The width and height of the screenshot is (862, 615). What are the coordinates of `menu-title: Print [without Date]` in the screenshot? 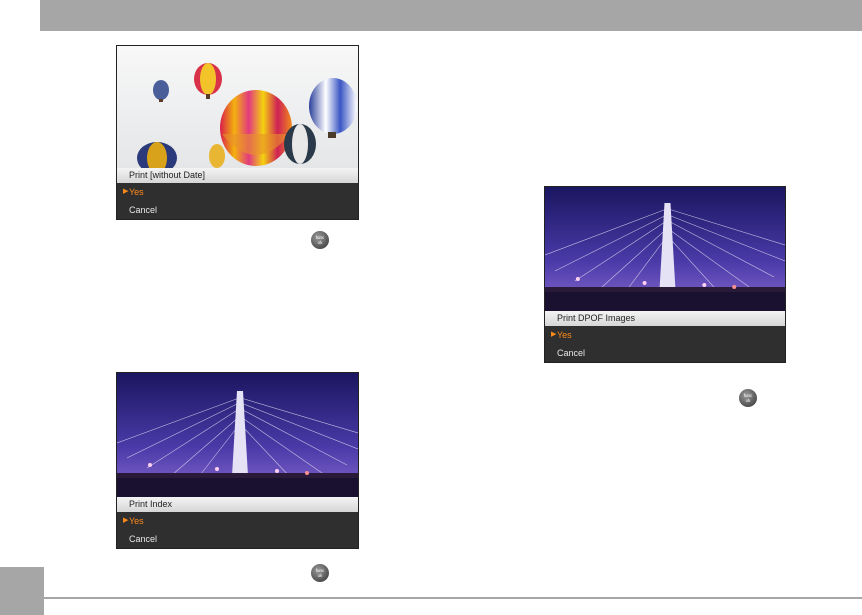 It's located at (237, 175).